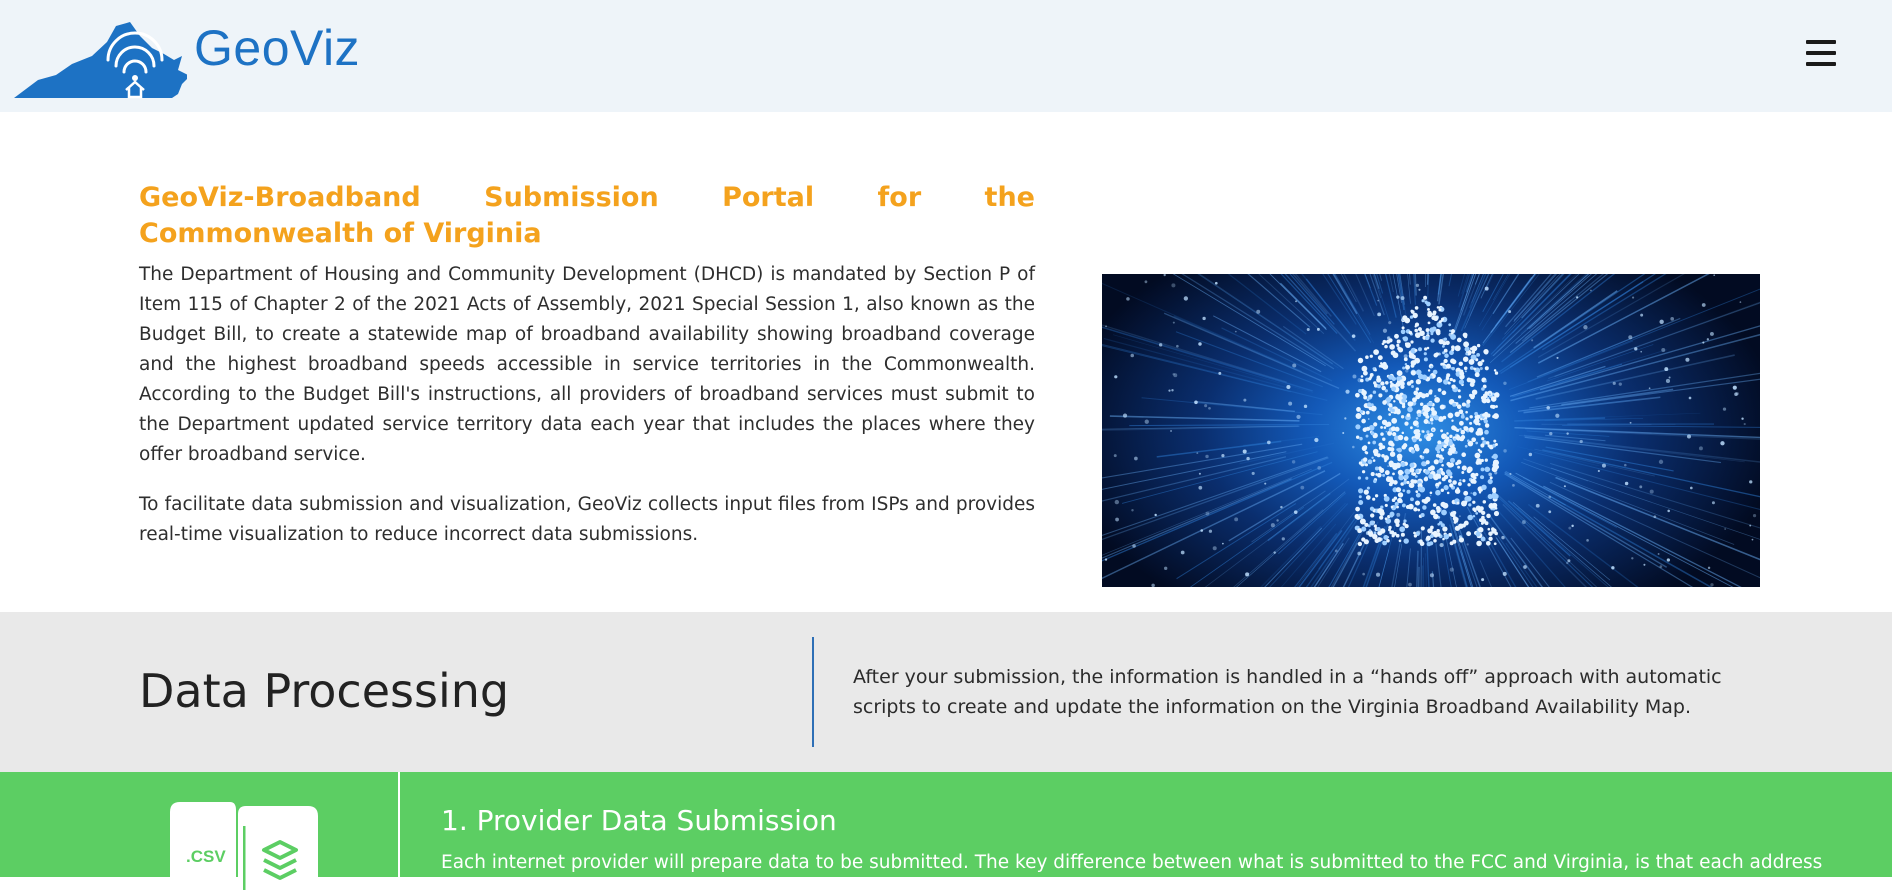 This screenshot has width=1892, height=894. I want to click on step-divider, so click(399, 824).